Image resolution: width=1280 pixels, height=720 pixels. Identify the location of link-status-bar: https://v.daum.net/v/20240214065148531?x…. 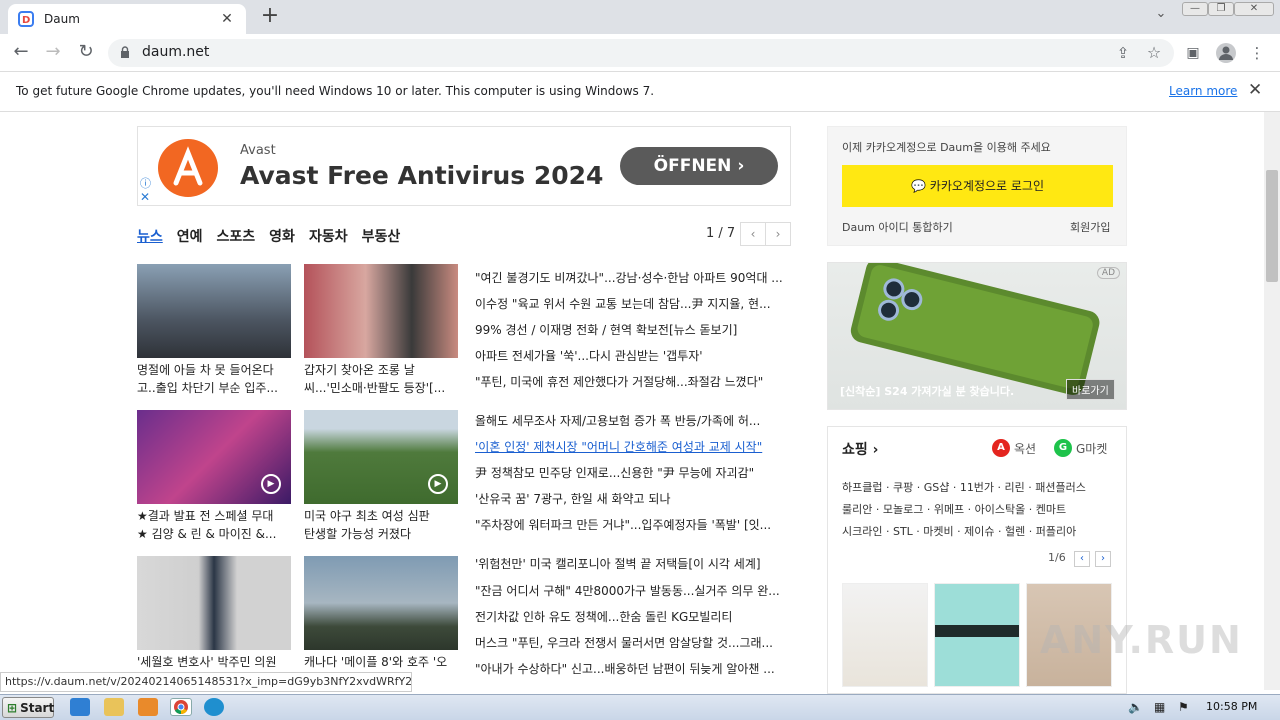
(206, 682).